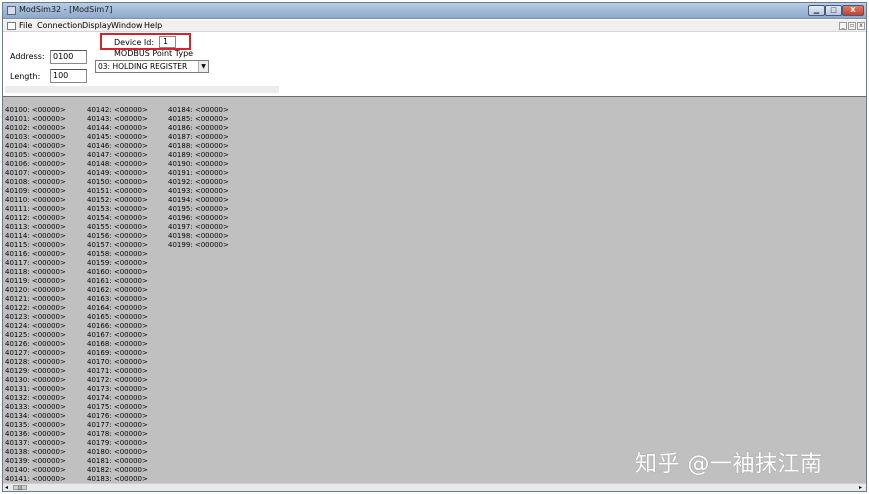 The image size is (869, 494). Describe the element at coordinates (35, 389) in the screenshot. I see `register-row: 40131: <00000>` at that location.